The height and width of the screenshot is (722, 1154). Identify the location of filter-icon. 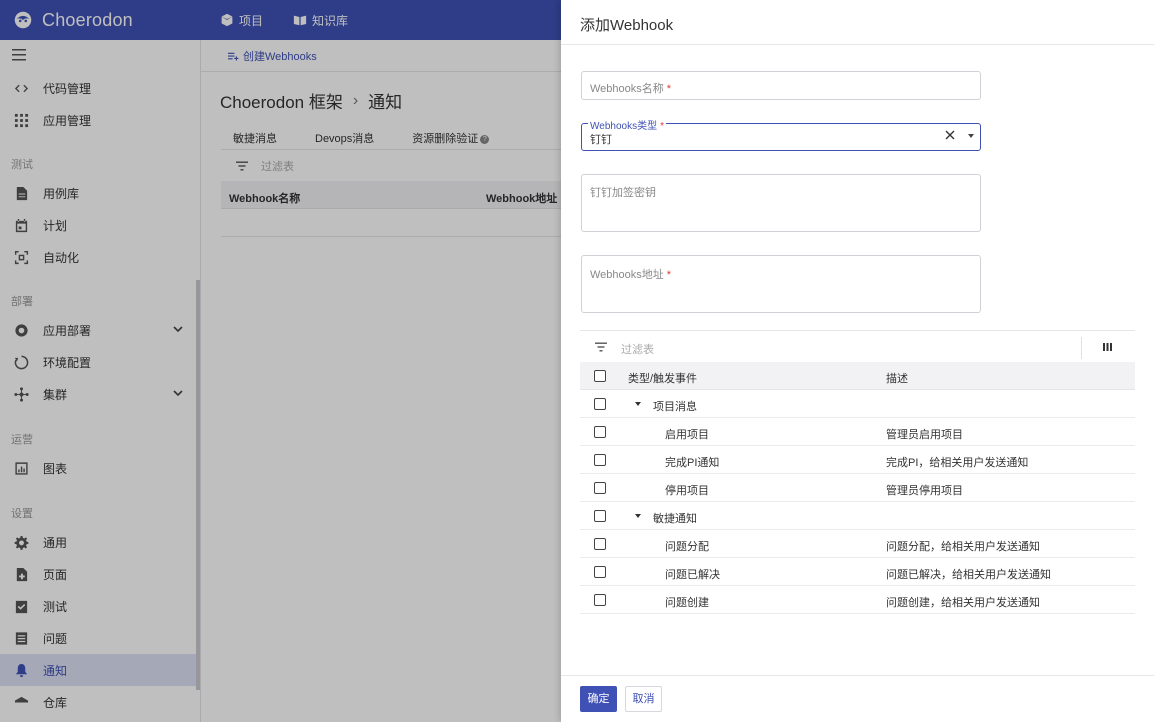
(601, 347).